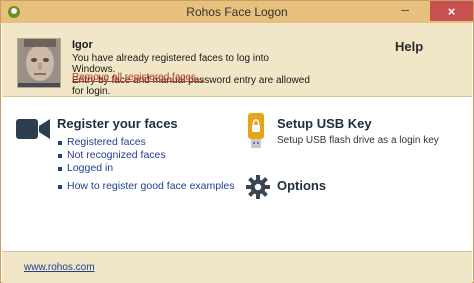 The image size is (474, 283). Describe the element at coordinates (82, 45) in the screenshot. I see `user-name: Igor` at that location.